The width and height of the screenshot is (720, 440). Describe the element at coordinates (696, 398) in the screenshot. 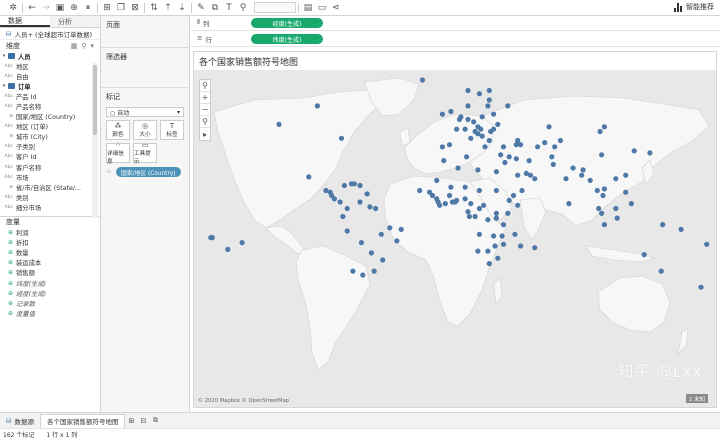

I see `unknown-badge: 2 未知` at that location.